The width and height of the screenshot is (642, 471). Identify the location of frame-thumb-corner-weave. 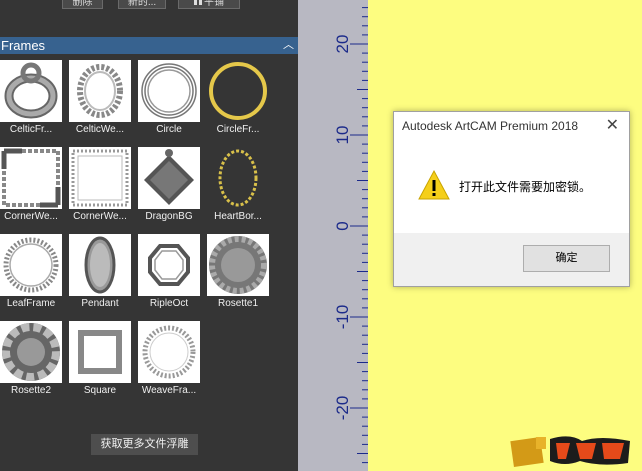
(31, 178).